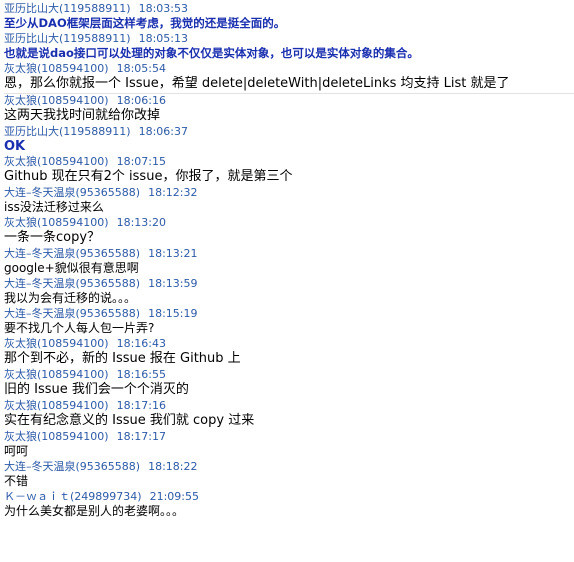 The width and height of the screenshot is (574, 562). What do you see at coordinates (289, 313) in the screenshot?
I see `message-header: 大连–冬天温泉(95365588) 18:15:19` at bounding box center [289, 313].